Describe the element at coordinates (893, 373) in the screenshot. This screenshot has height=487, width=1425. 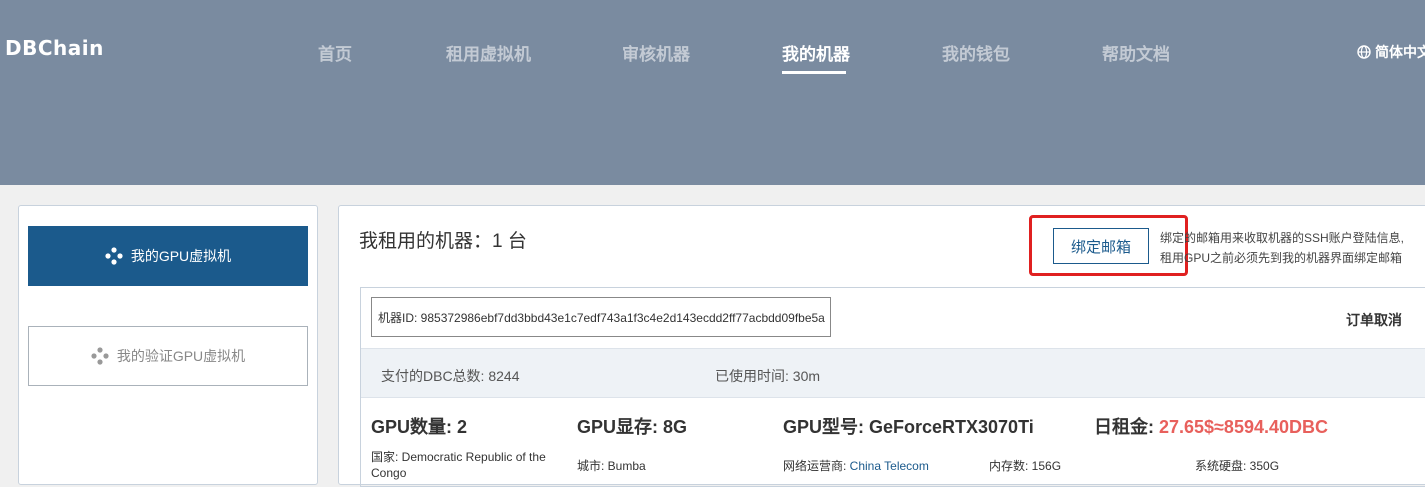
I see `payment-info-row: 支付的DBC总数: 8244 已使用时间: 30m` at that location.